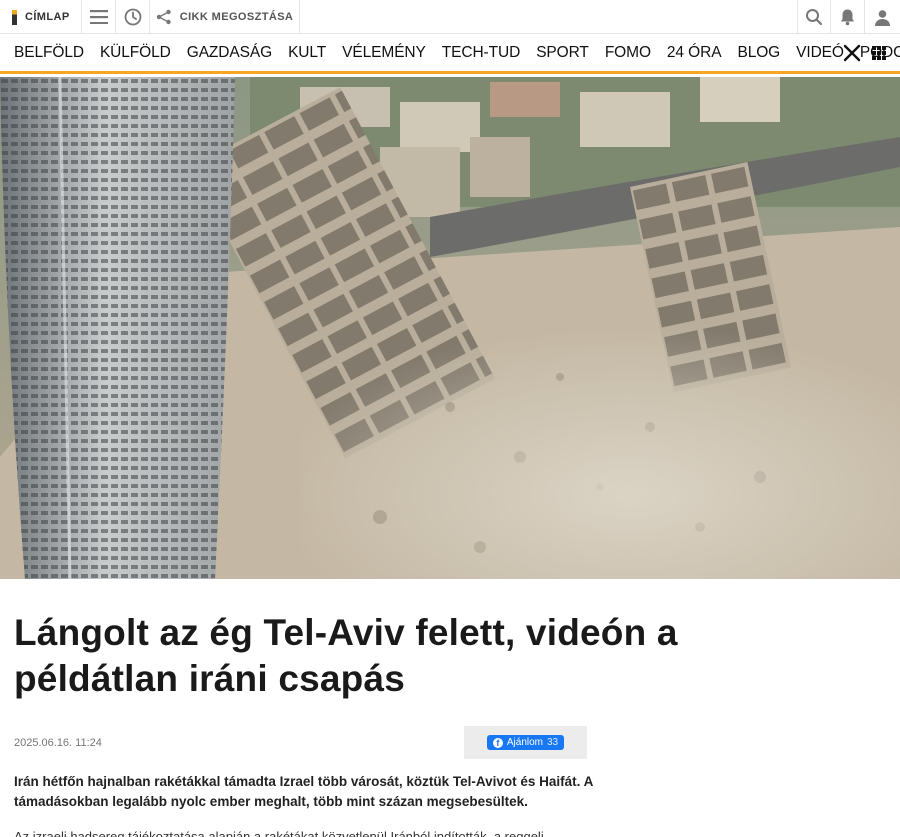  I want to click on nav-item-kult: KULT, so click(307, 53).